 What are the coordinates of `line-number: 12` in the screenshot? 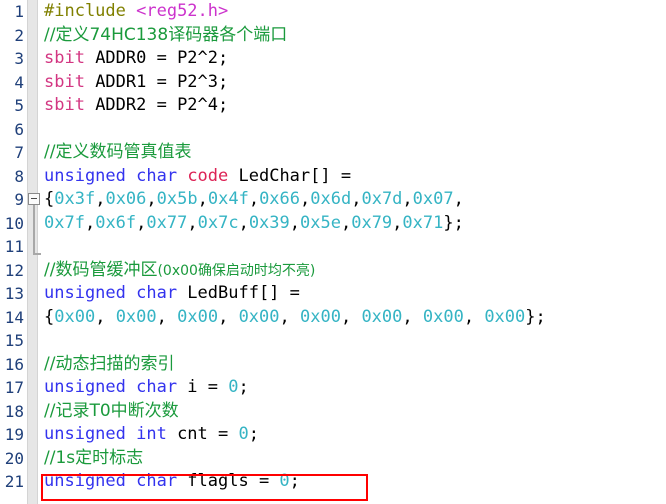 It's located at (14, 270).